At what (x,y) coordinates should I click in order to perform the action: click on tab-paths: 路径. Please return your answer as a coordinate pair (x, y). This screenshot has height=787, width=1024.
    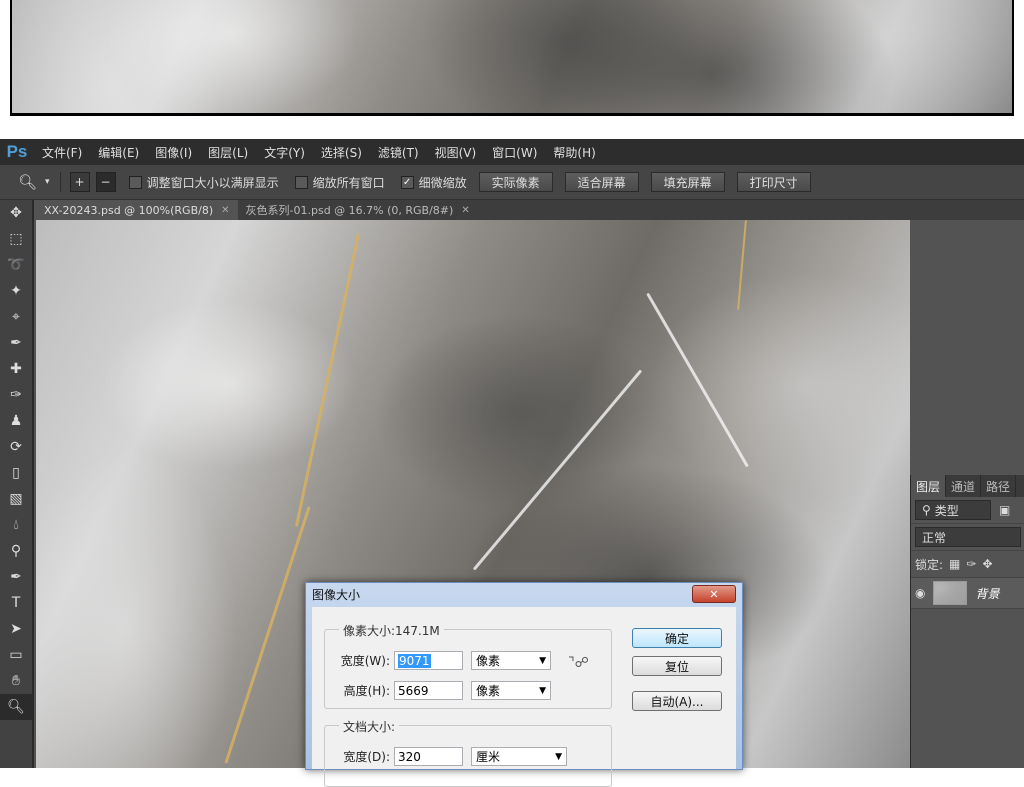
    Looking at the image, I should click on (999, 486).